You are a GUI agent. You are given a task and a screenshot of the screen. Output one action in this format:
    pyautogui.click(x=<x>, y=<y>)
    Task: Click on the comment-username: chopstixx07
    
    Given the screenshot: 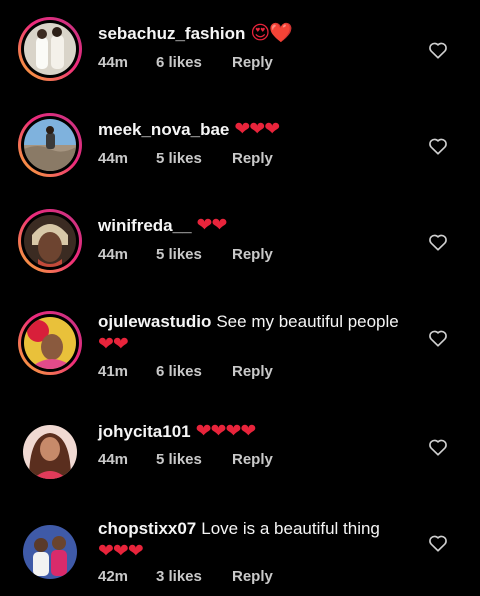 What is the action you would take?
    pyautogui.click(x=147, y=528)
    